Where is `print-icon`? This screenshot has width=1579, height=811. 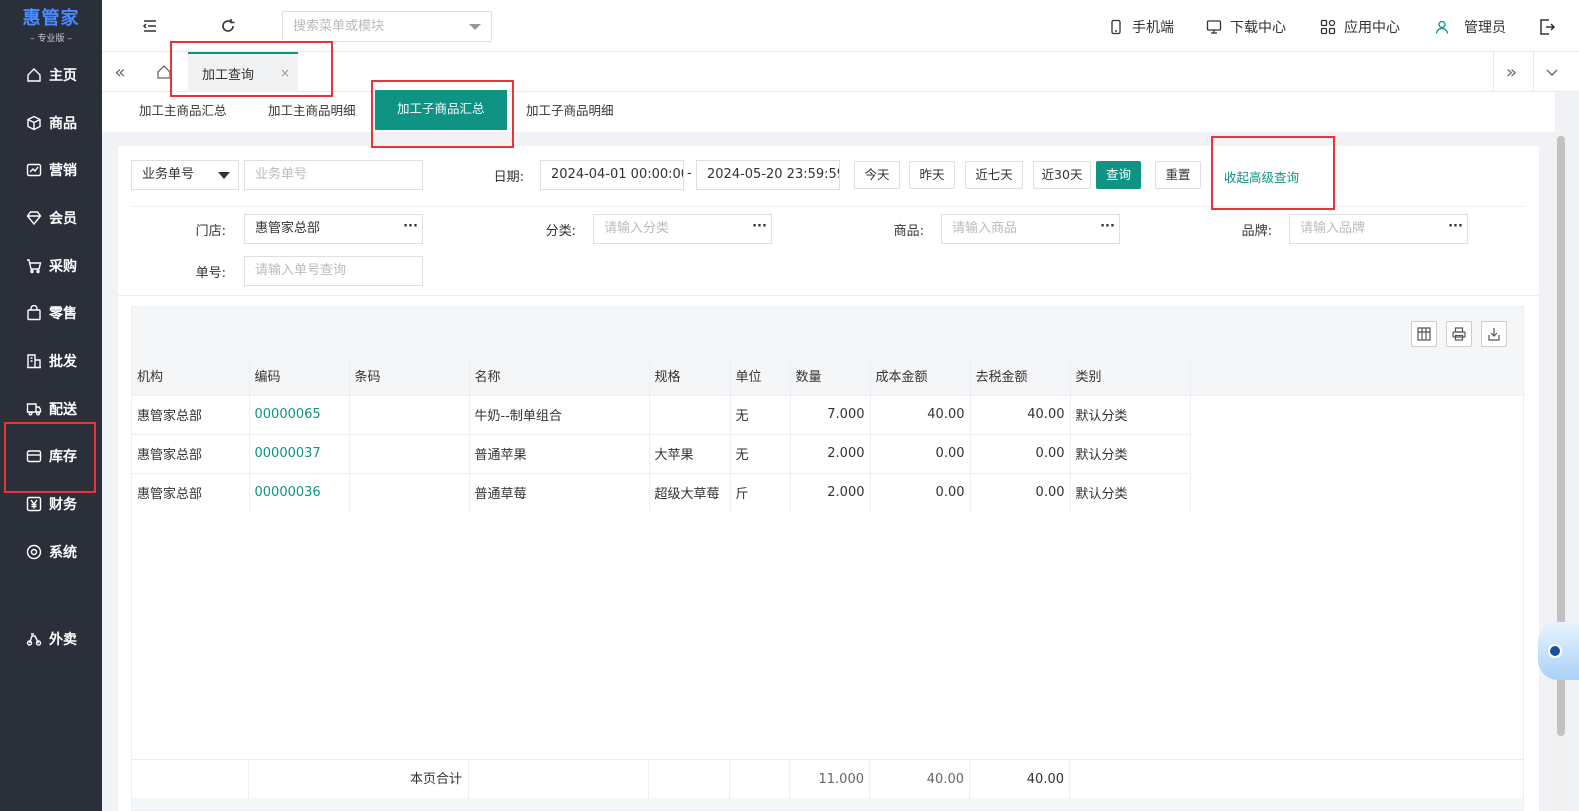
print-icon is located at coordinates (1459, 334).